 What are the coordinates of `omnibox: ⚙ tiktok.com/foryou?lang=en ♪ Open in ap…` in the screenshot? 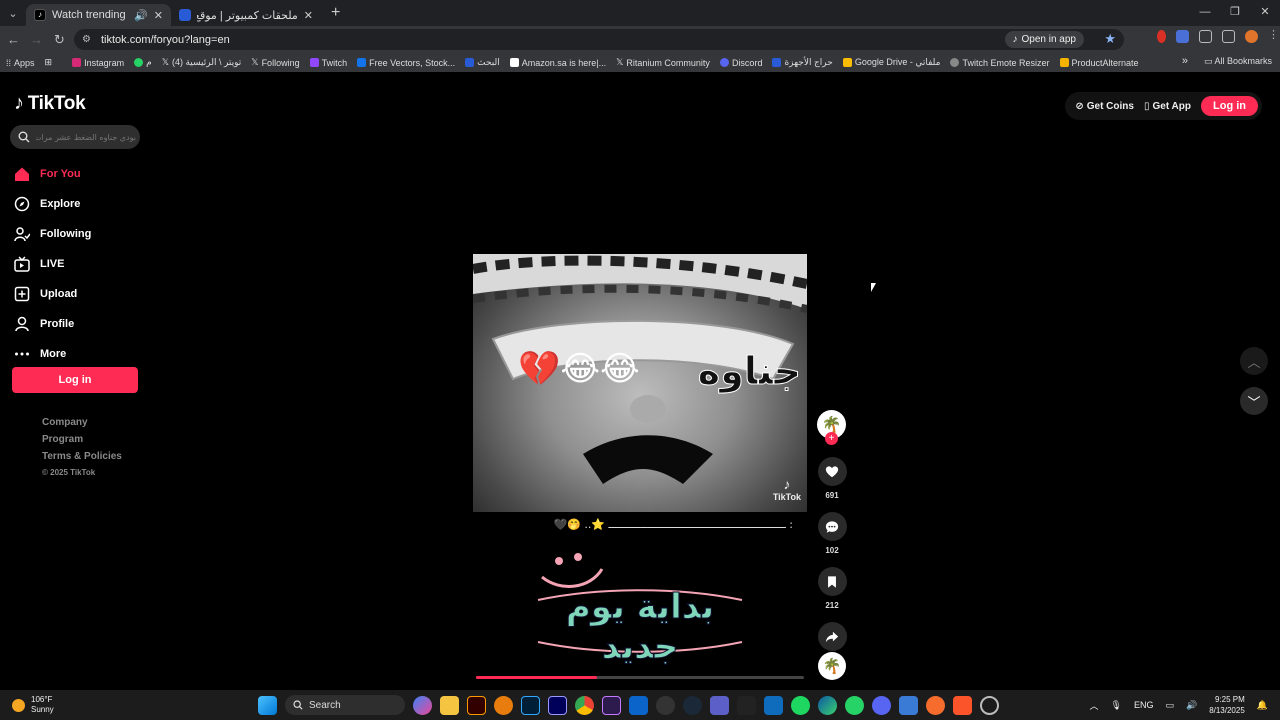 It's located at (599, 39).